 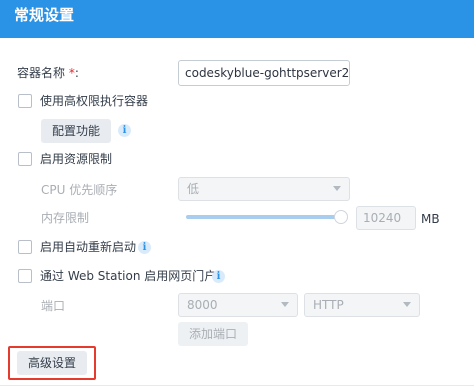 What do you see at coordinates (76, 131) in the screenshot?
I see `configure-capabilities-button: 配置功能` at bounding box center [76, 131].